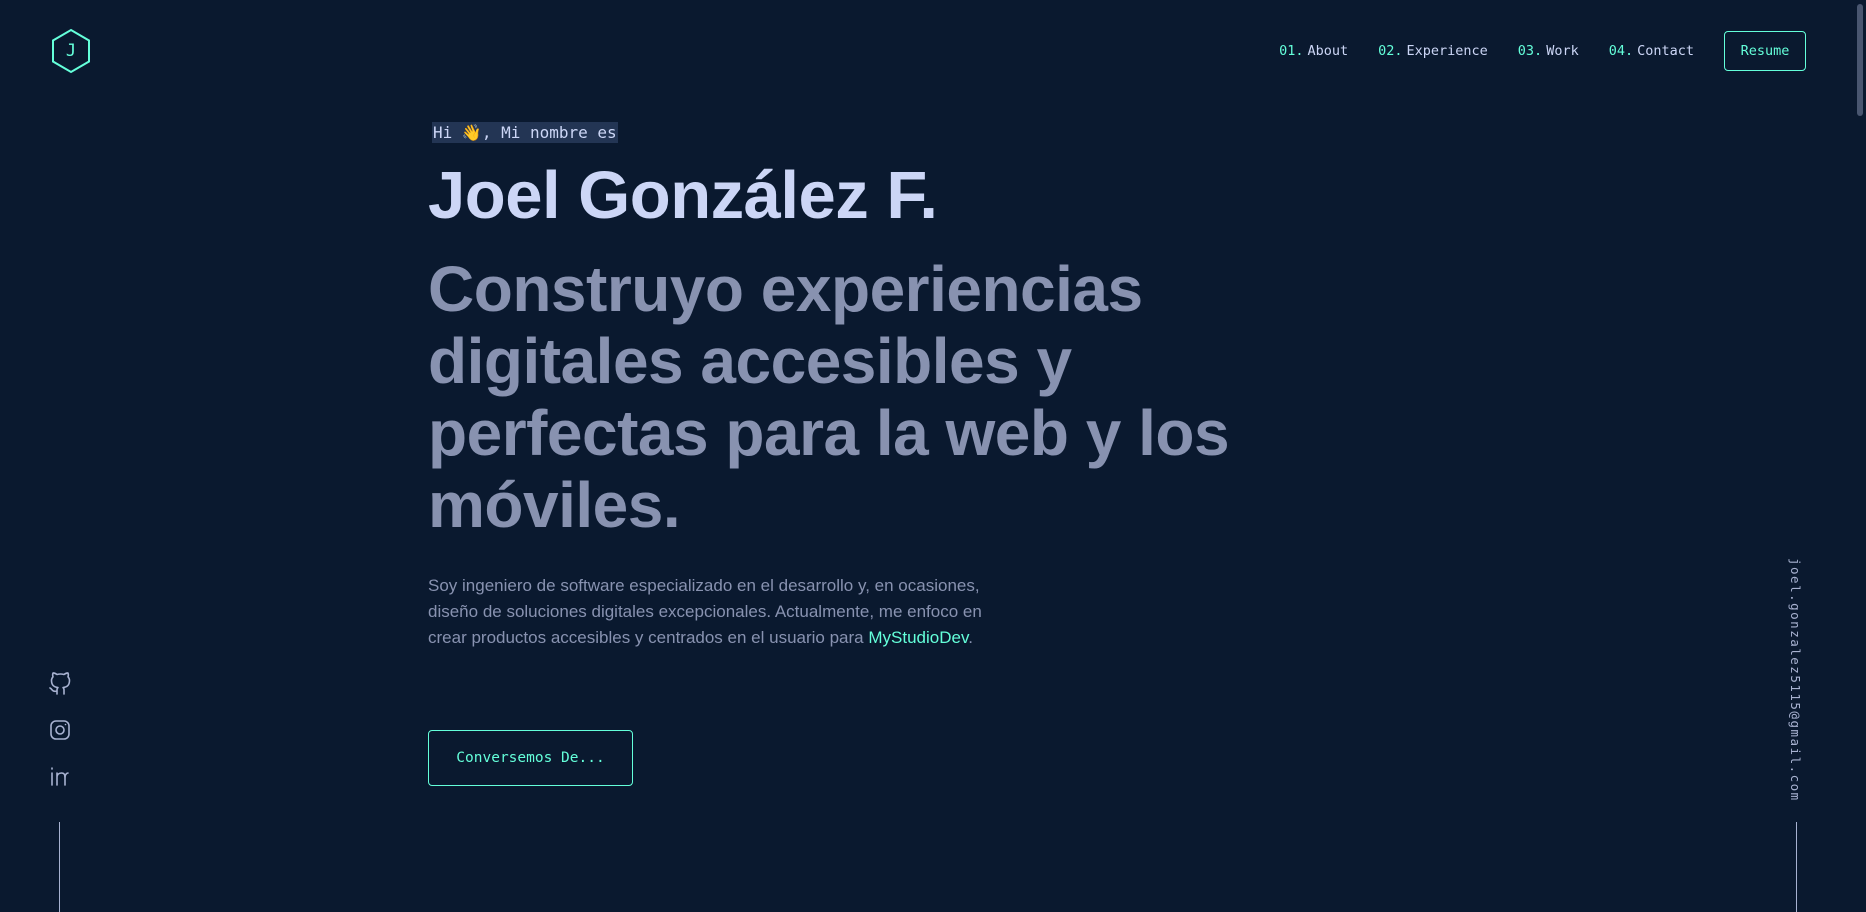  What do you see at coordinates (1390, 51) in the screenshot?
I see `nav-number: 02.` at bounding box center [1390, 51].